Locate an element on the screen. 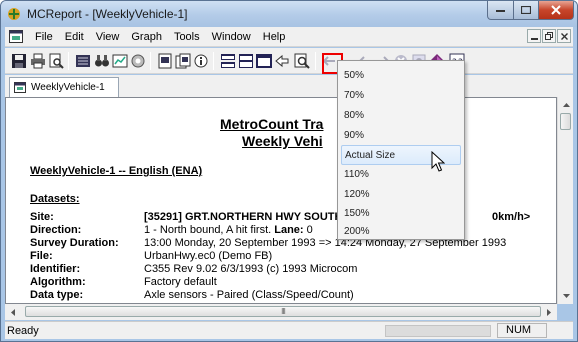  zoom-option-150: 150% is located at coordinates (401, 214).